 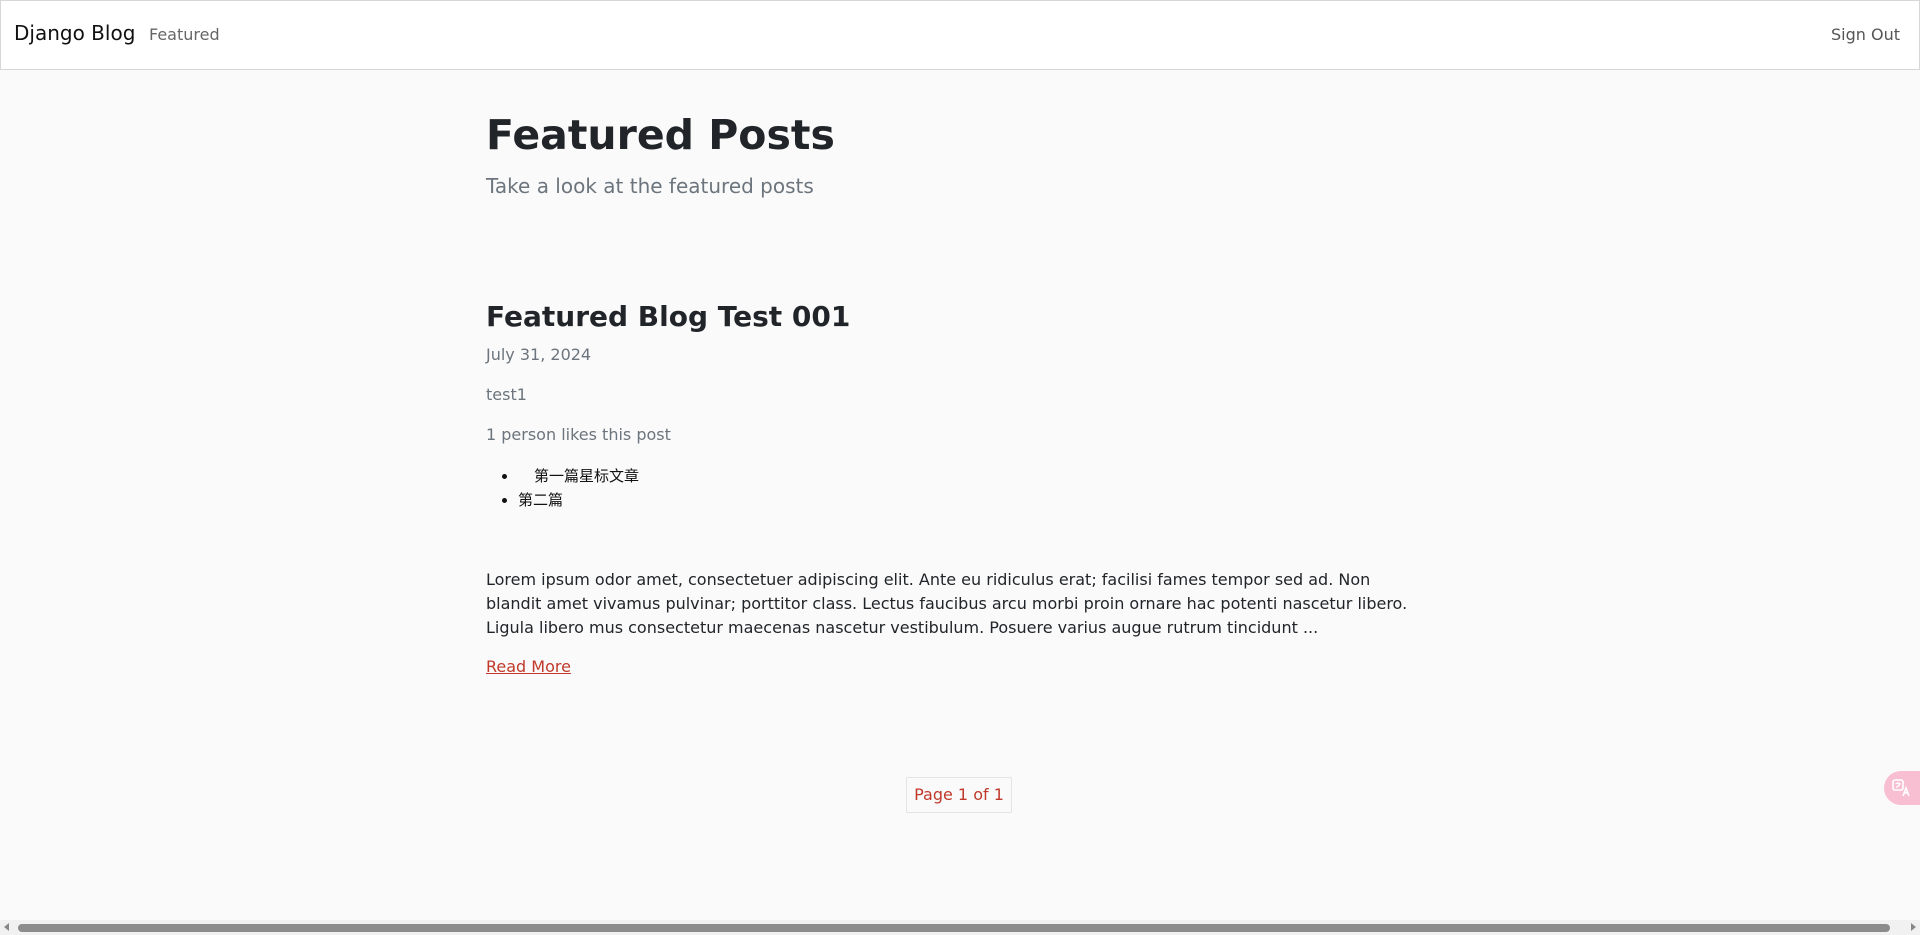 I want to click on nav-link-featured: Featured, so click(x=184, y=34).